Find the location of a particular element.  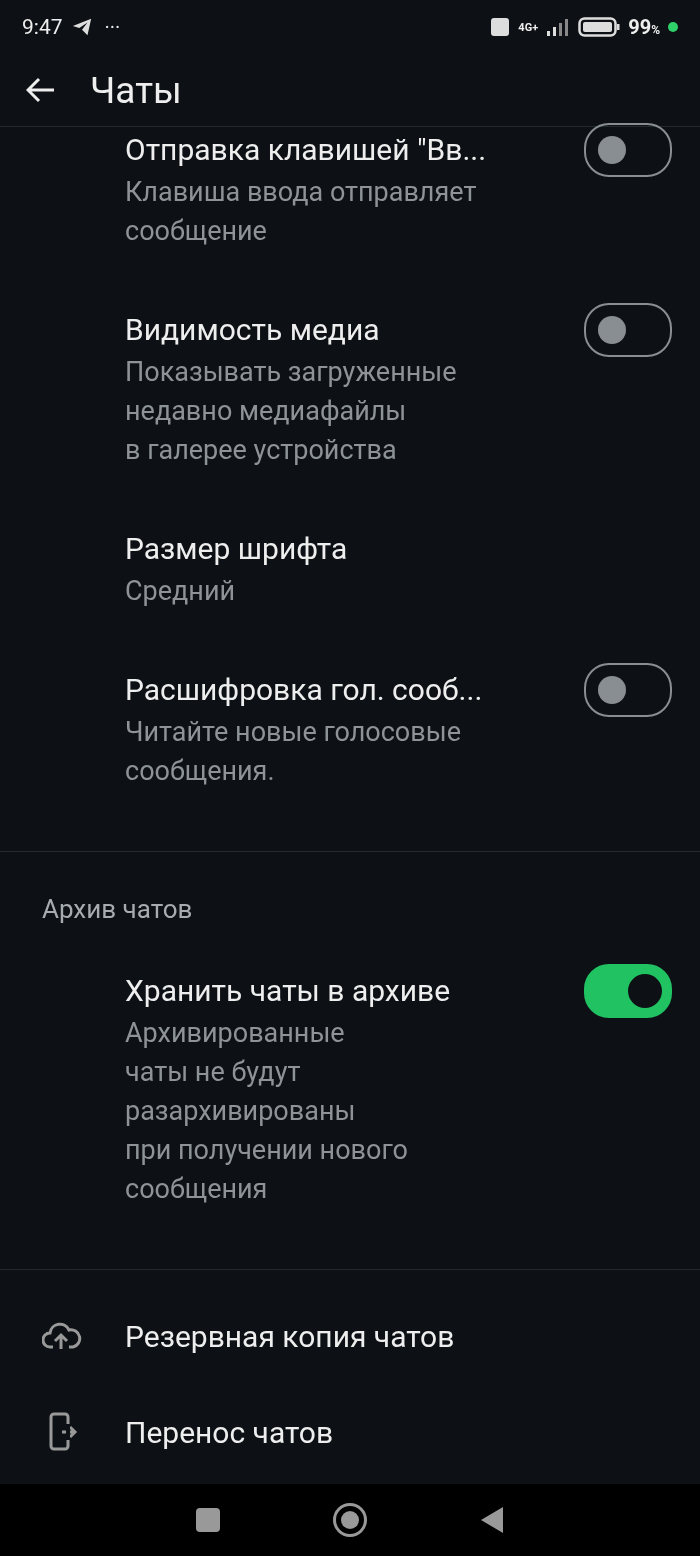

recents-icon is located at coordinates (208, 1520).